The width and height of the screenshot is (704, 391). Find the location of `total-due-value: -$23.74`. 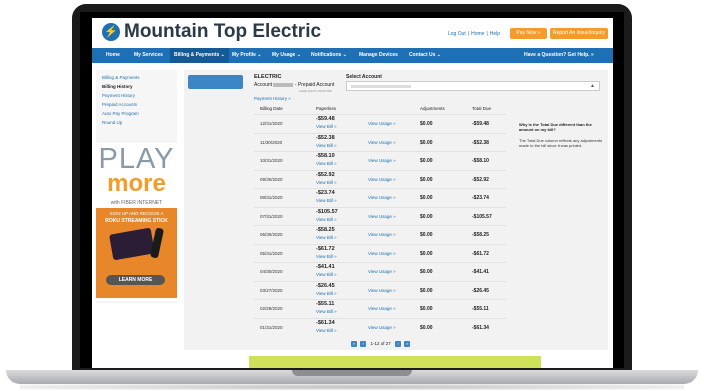

total-due-value: -$23.74 is located at coordinates (480, 198).